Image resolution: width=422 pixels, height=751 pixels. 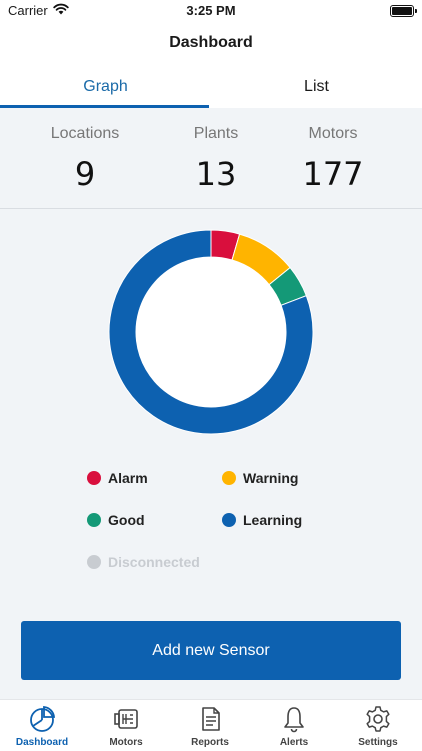 I want to click on legend-disconnected: Disconnected, so click(x=143, y=562).